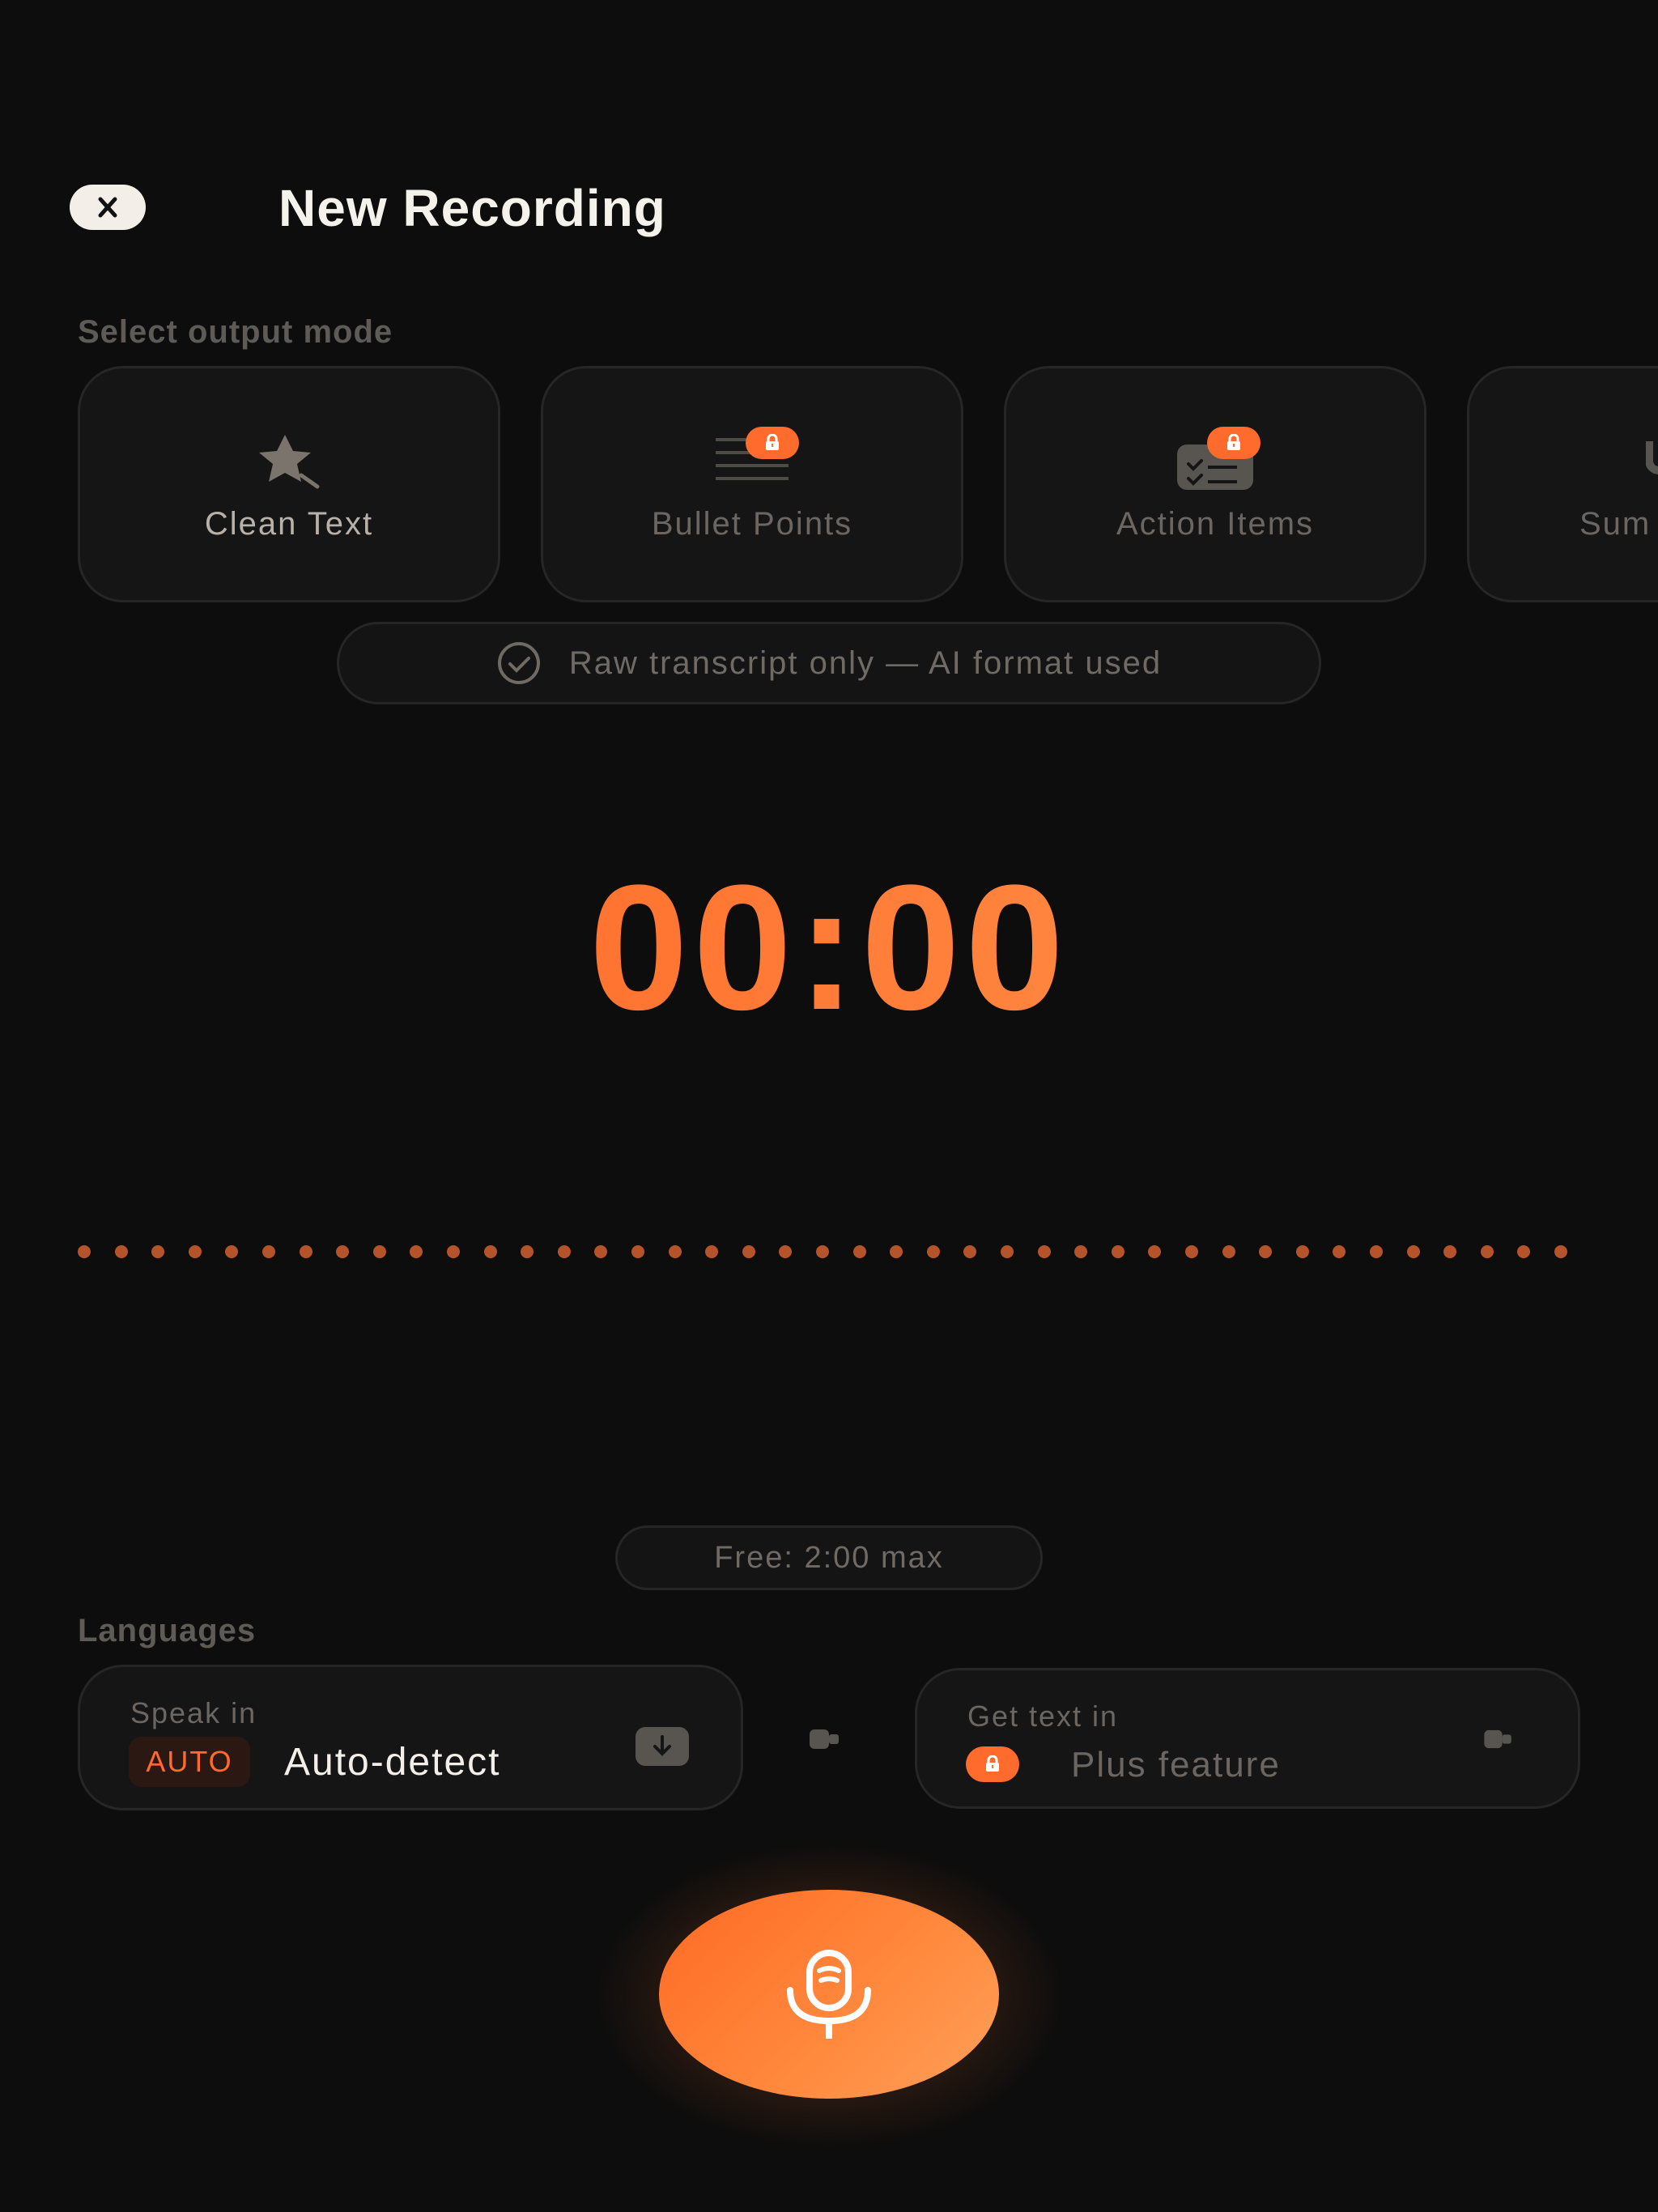 The width and height of the screenshot is (1658, 2212). I want to click on mode-summary: Sum, so click(1562, 484).